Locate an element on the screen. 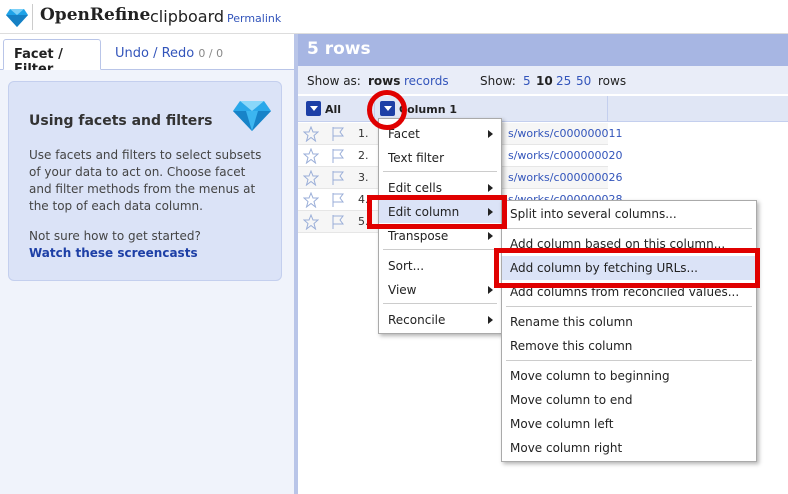  cell-value: s/works/c000000026 is located at coordinates (565, 177).